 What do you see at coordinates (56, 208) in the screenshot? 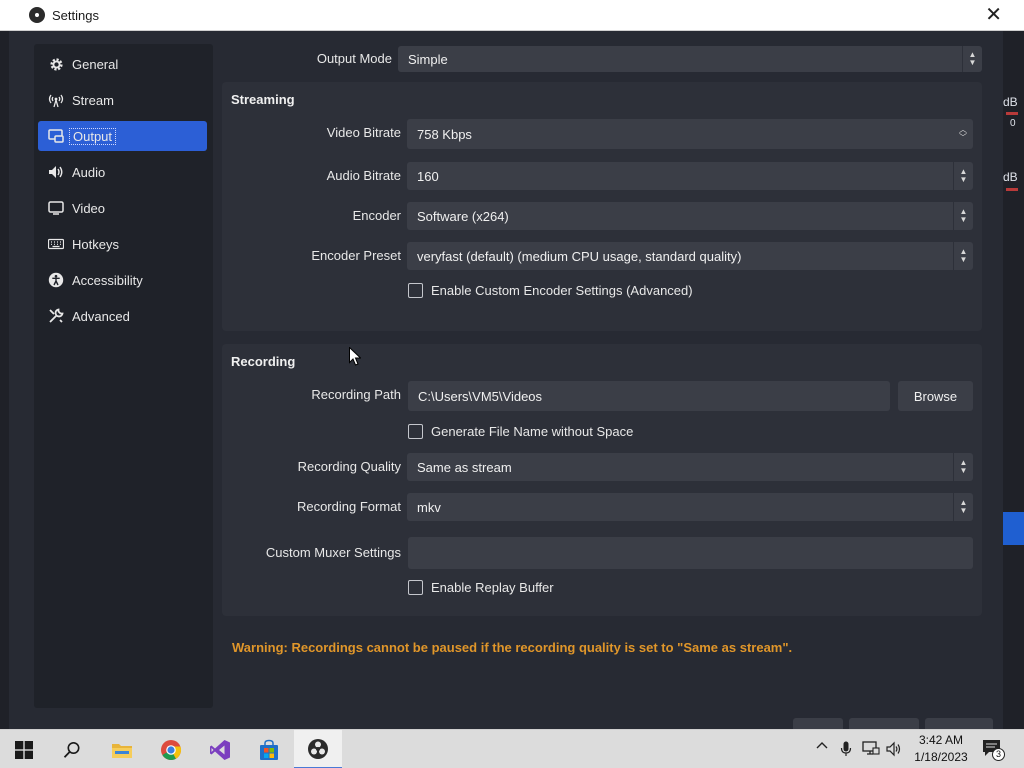
I see `monitor-icon` at bounding box center [56, 208].